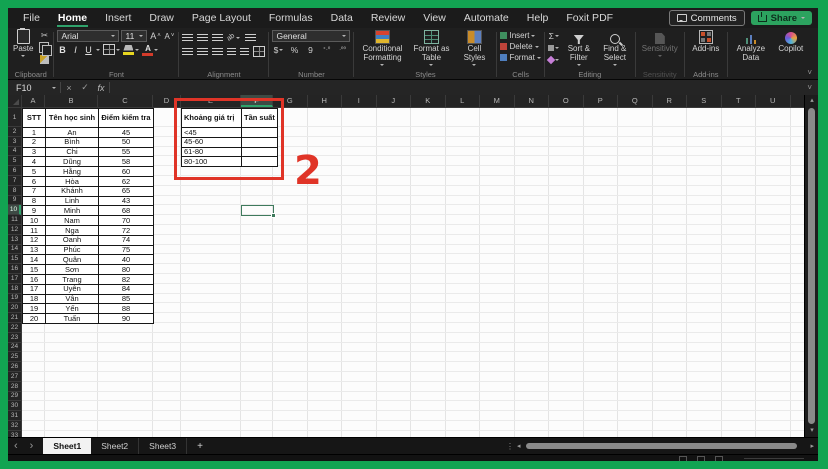 This screenshot has width=828, height=469. I want to click on column-header-Q: Q, so click(635, 101).